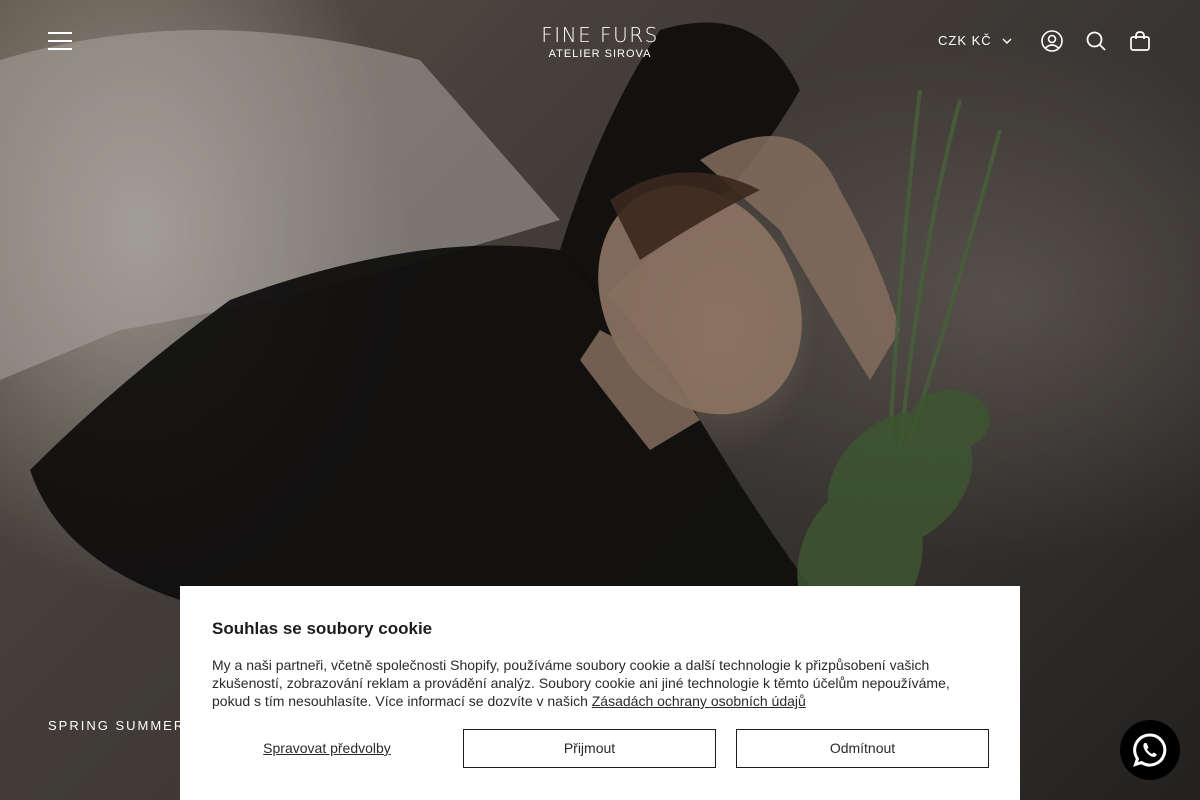  I want to click on cookie-actions: Spravovat předvolby Přijmout Odmítnout, so click(600, 748).